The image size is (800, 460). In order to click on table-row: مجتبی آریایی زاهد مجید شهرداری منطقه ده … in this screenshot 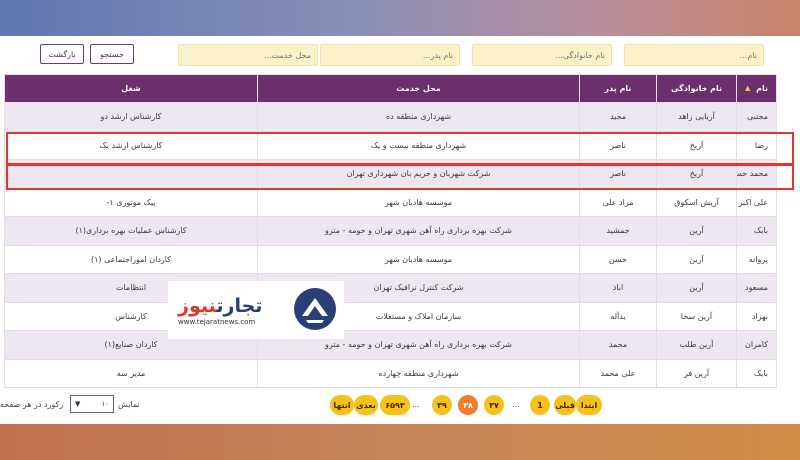, I will do `click(390, 117)`.